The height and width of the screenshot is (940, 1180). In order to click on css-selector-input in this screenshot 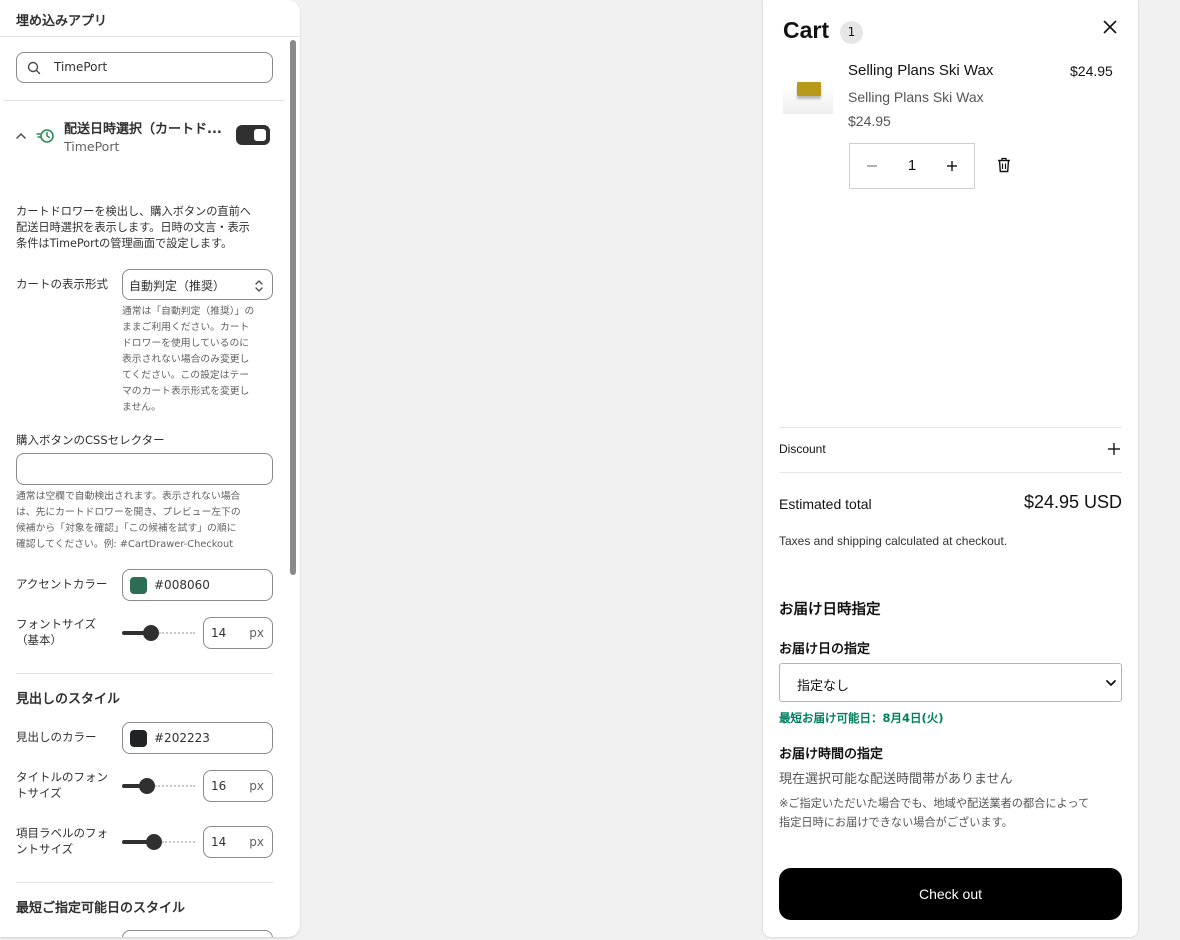, I will do `click(144, 469)`.